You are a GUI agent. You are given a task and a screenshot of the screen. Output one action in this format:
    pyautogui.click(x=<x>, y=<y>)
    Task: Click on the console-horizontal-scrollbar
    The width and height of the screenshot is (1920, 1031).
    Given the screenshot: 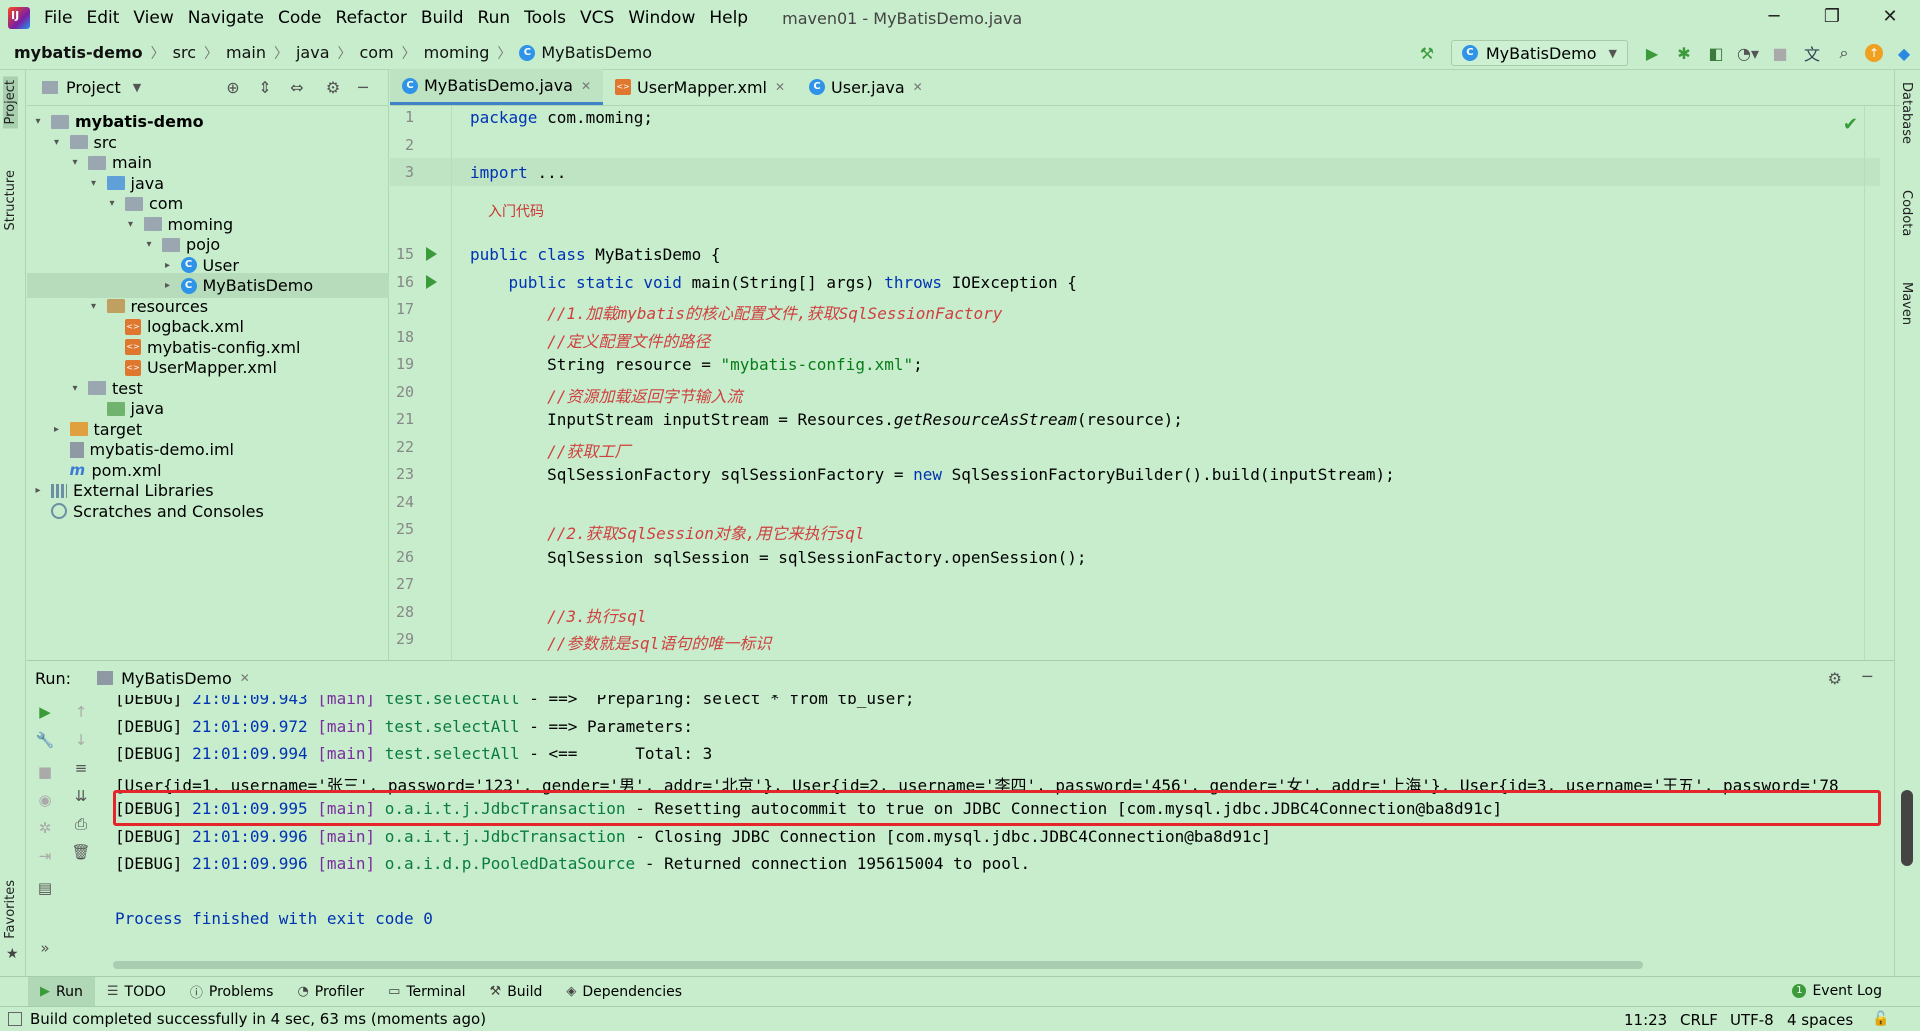 What is the action you would take?
    pyautogui.click(x=878, y=965)
    